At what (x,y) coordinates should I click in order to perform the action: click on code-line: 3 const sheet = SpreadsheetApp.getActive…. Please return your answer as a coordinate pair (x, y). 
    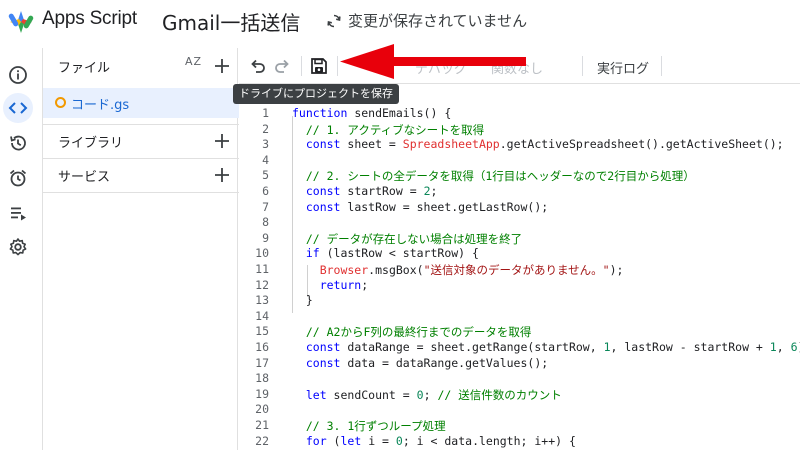
    Looking at the image, I should click on (519, 145).